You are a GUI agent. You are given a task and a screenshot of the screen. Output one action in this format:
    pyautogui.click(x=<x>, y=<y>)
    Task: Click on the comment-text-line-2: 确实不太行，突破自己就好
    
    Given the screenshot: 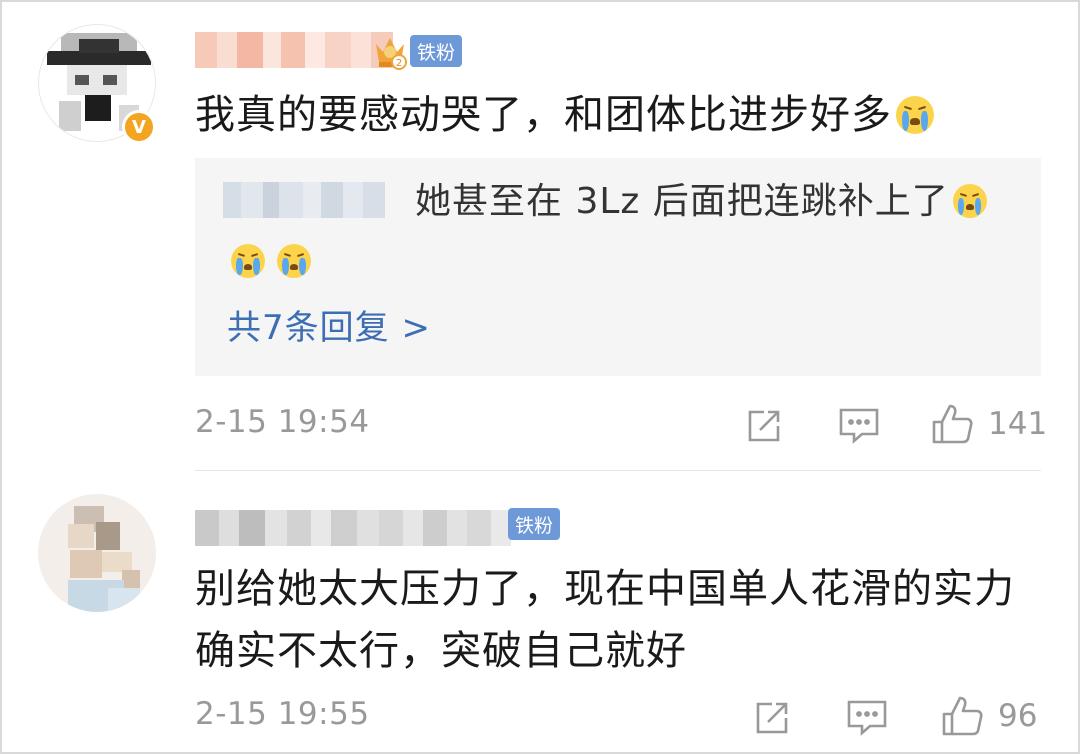 What is the action you would take?
    pyautogui.click(x=441, y=651)
    